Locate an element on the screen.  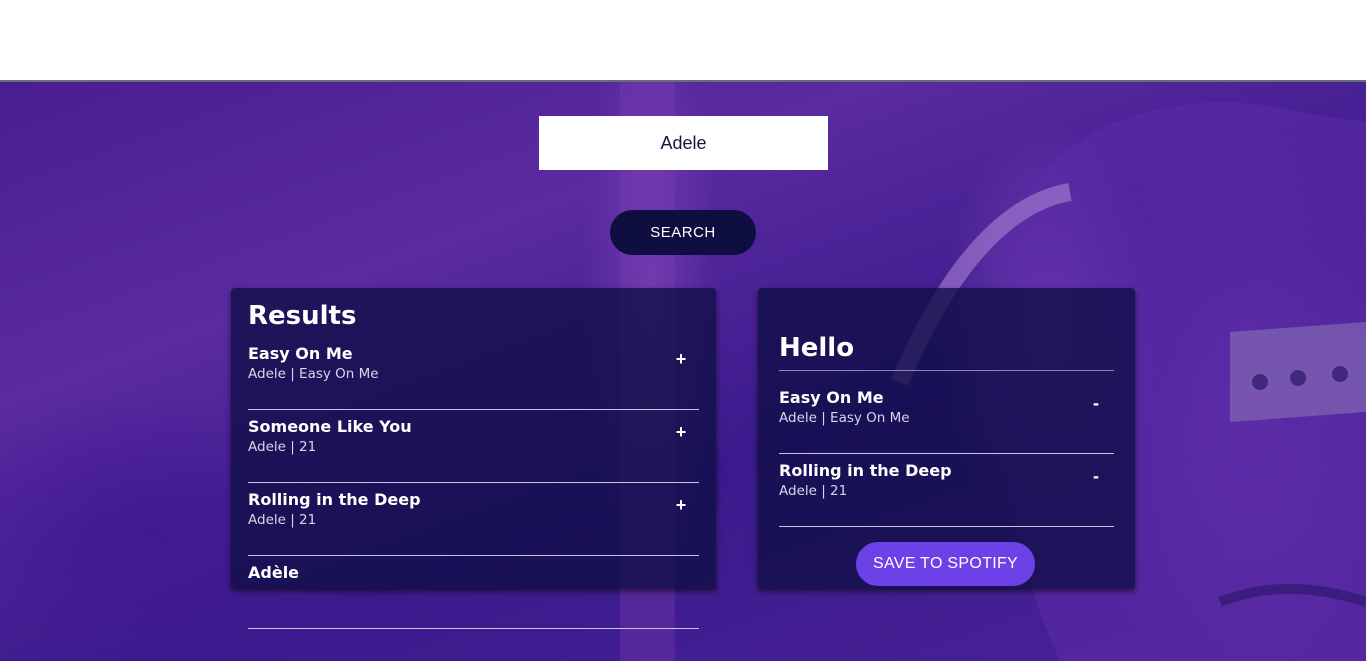
results-heading: Results is located at coordinates (302, 316).